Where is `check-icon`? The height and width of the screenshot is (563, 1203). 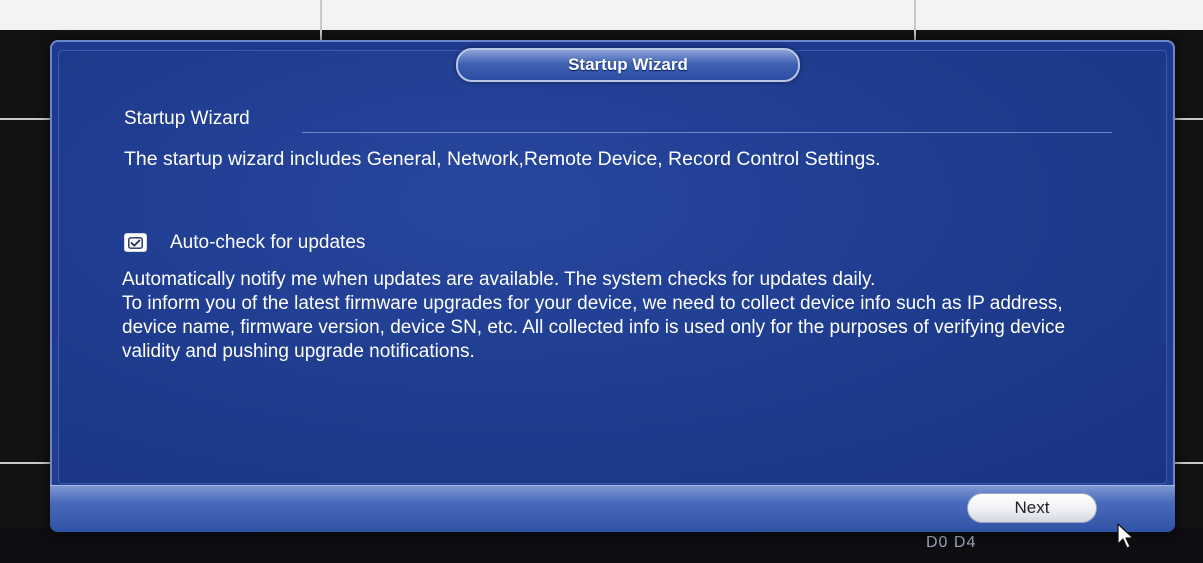 check-icon is located at coordinates (135, 242).